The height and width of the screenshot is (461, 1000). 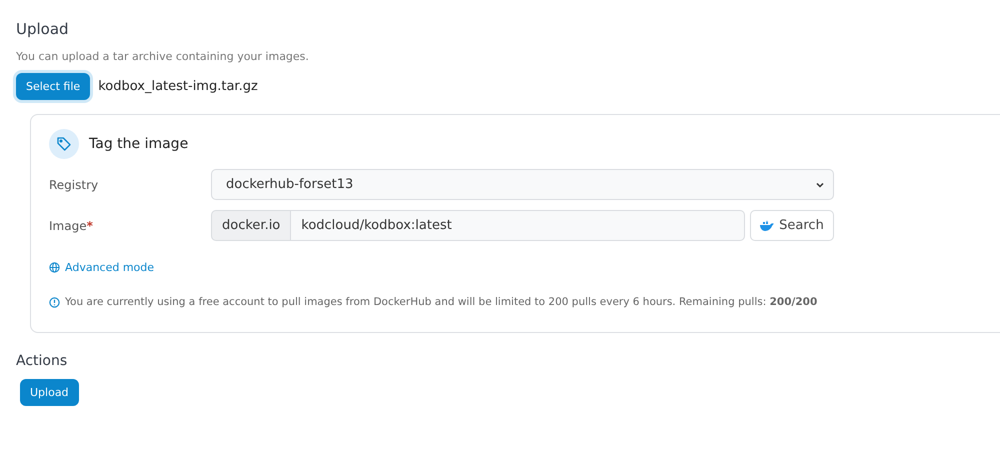 I want to click on select-file-button: Select file, so click(x=53, y=86).